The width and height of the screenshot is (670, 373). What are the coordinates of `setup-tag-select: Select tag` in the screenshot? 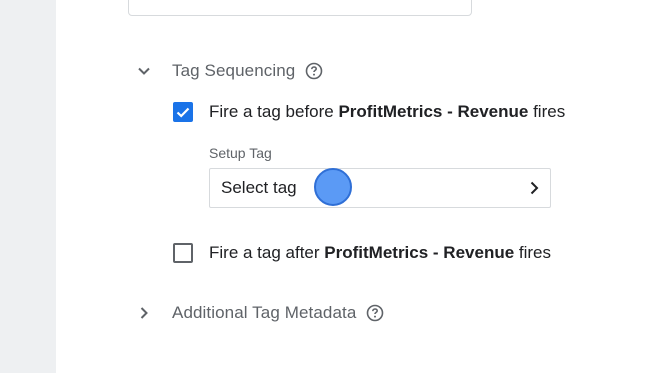 It's located at (380, 188).